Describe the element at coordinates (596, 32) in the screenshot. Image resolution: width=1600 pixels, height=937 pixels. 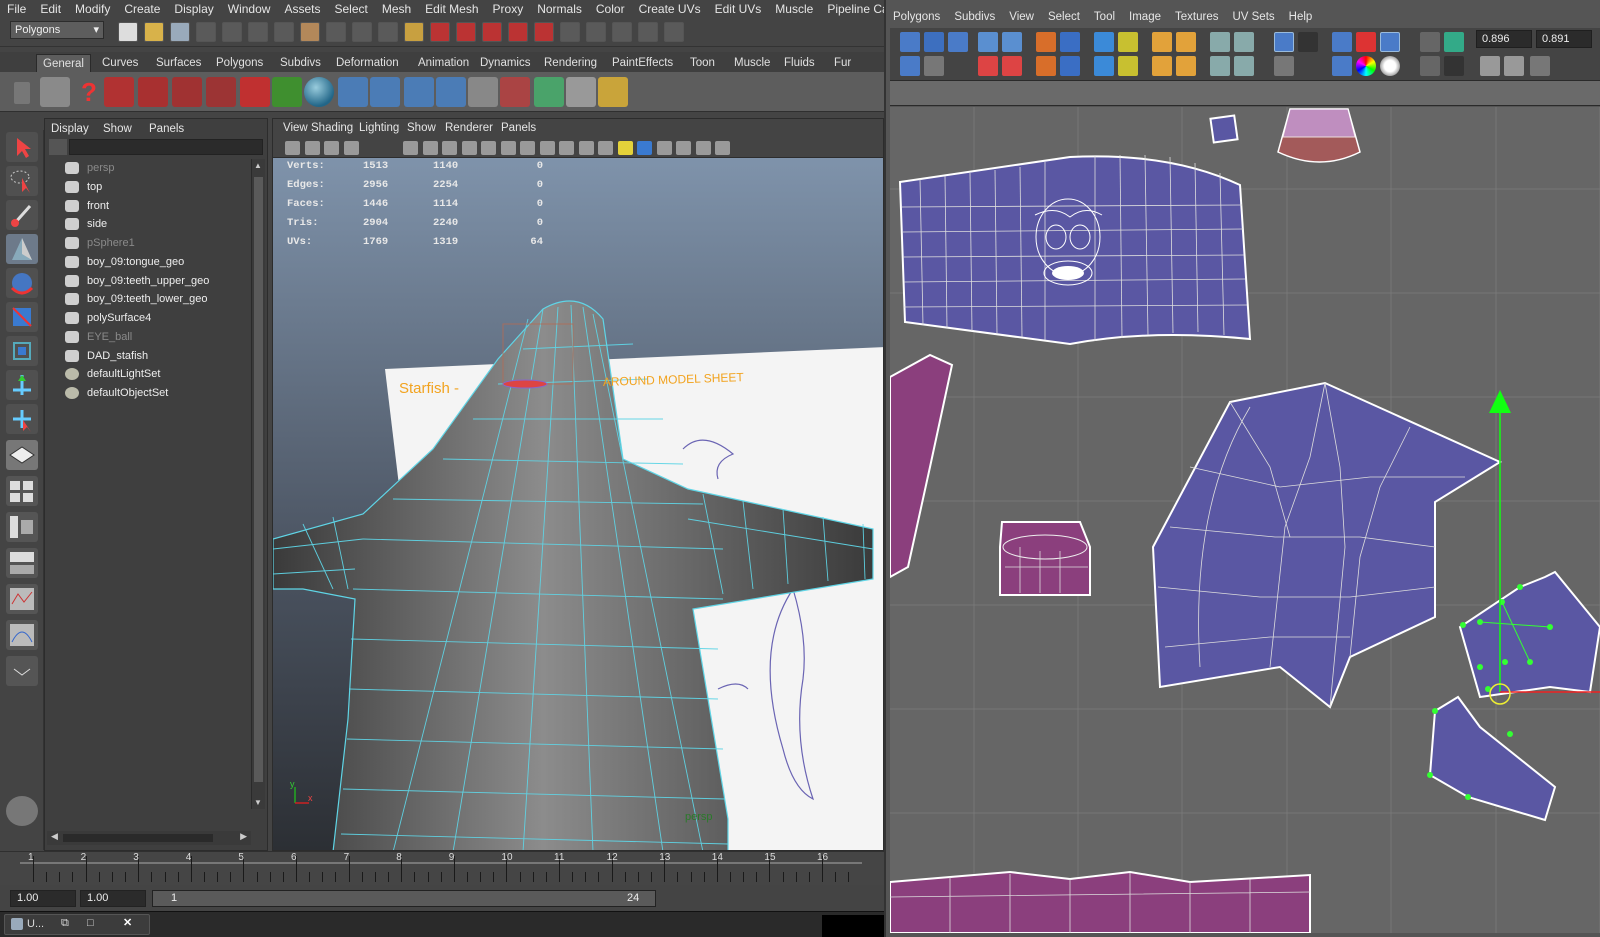
I see `attribute-editor-icon` at that location.